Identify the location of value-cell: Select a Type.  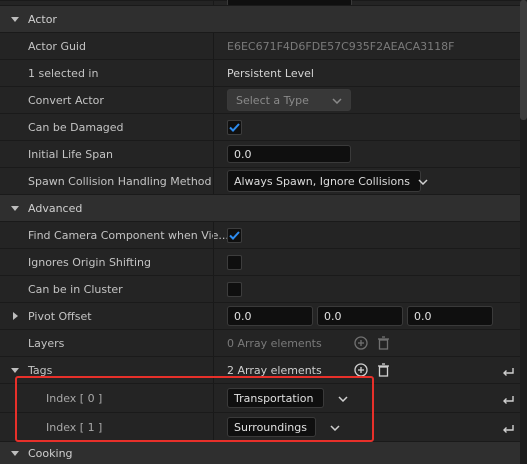
(289, 100).